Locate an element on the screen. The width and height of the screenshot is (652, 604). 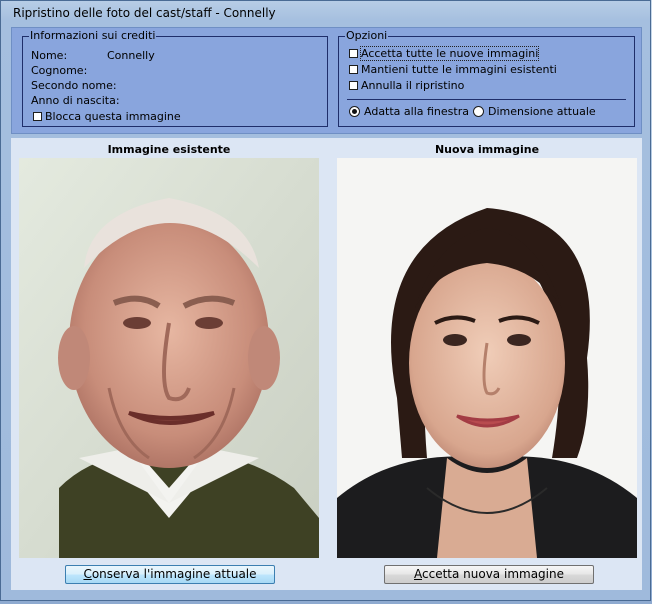
keep-button-label: onserva l'immagine attuale is located at coordinates (174, 574).